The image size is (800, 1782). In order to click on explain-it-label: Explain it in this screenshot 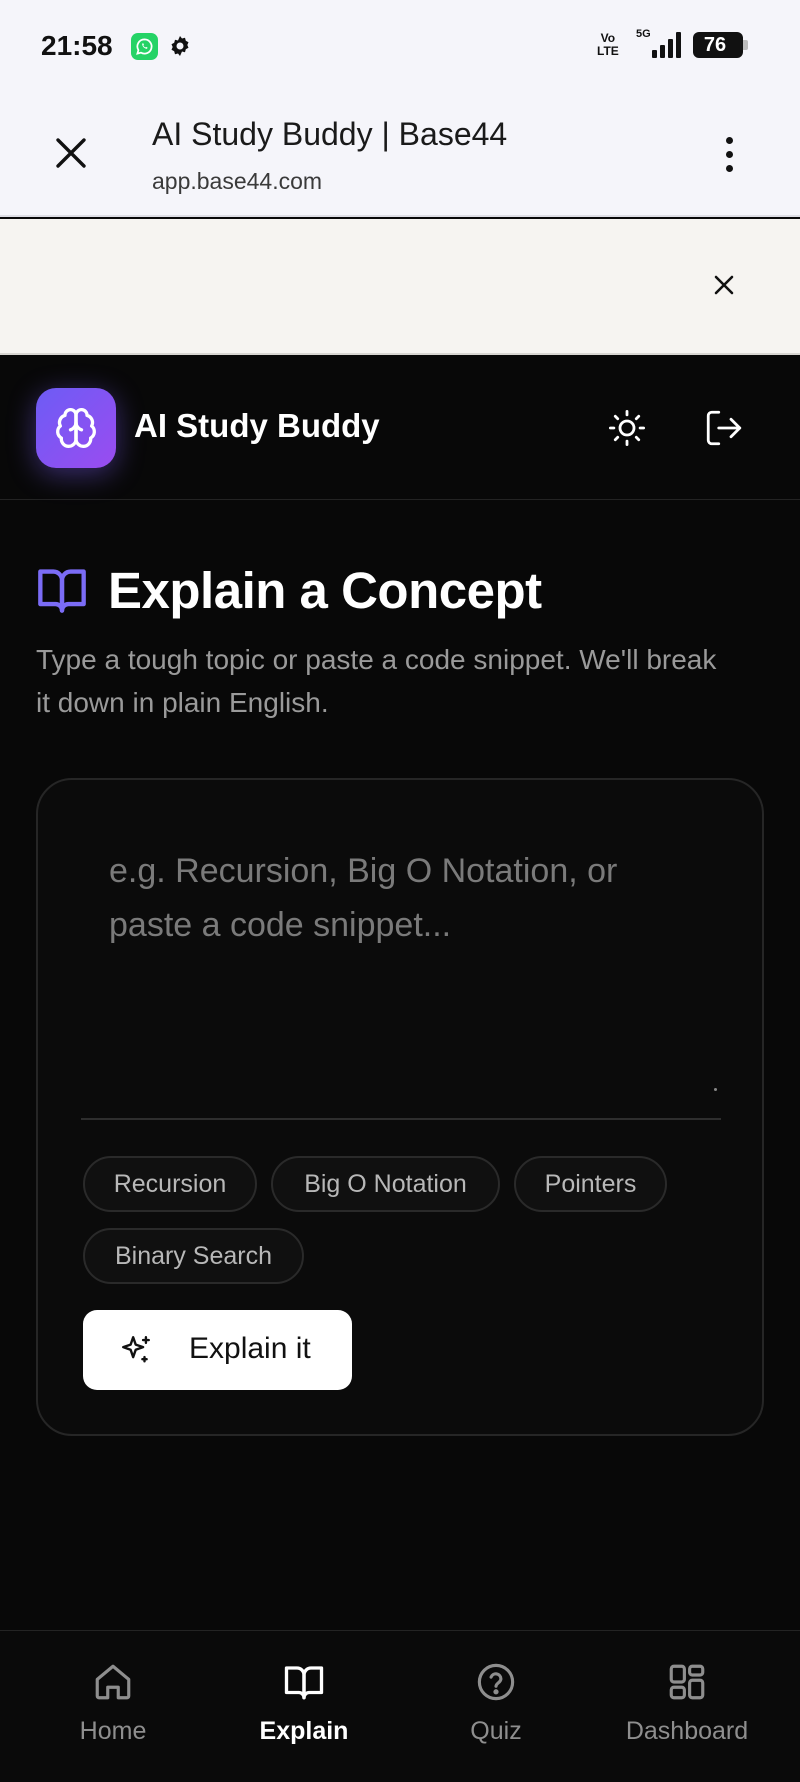, I will do `click(250, 1348)`.